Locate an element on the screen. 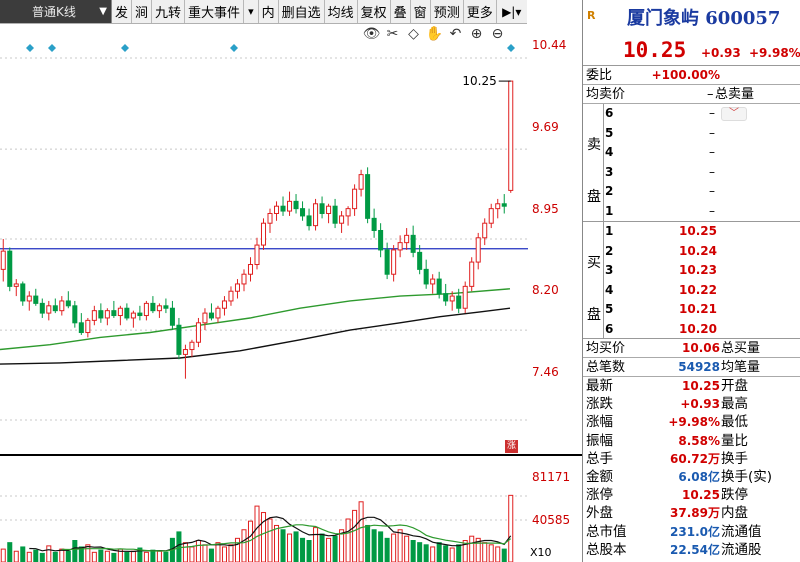  sell-level-row: 3– is located at coordinates (700, 173).